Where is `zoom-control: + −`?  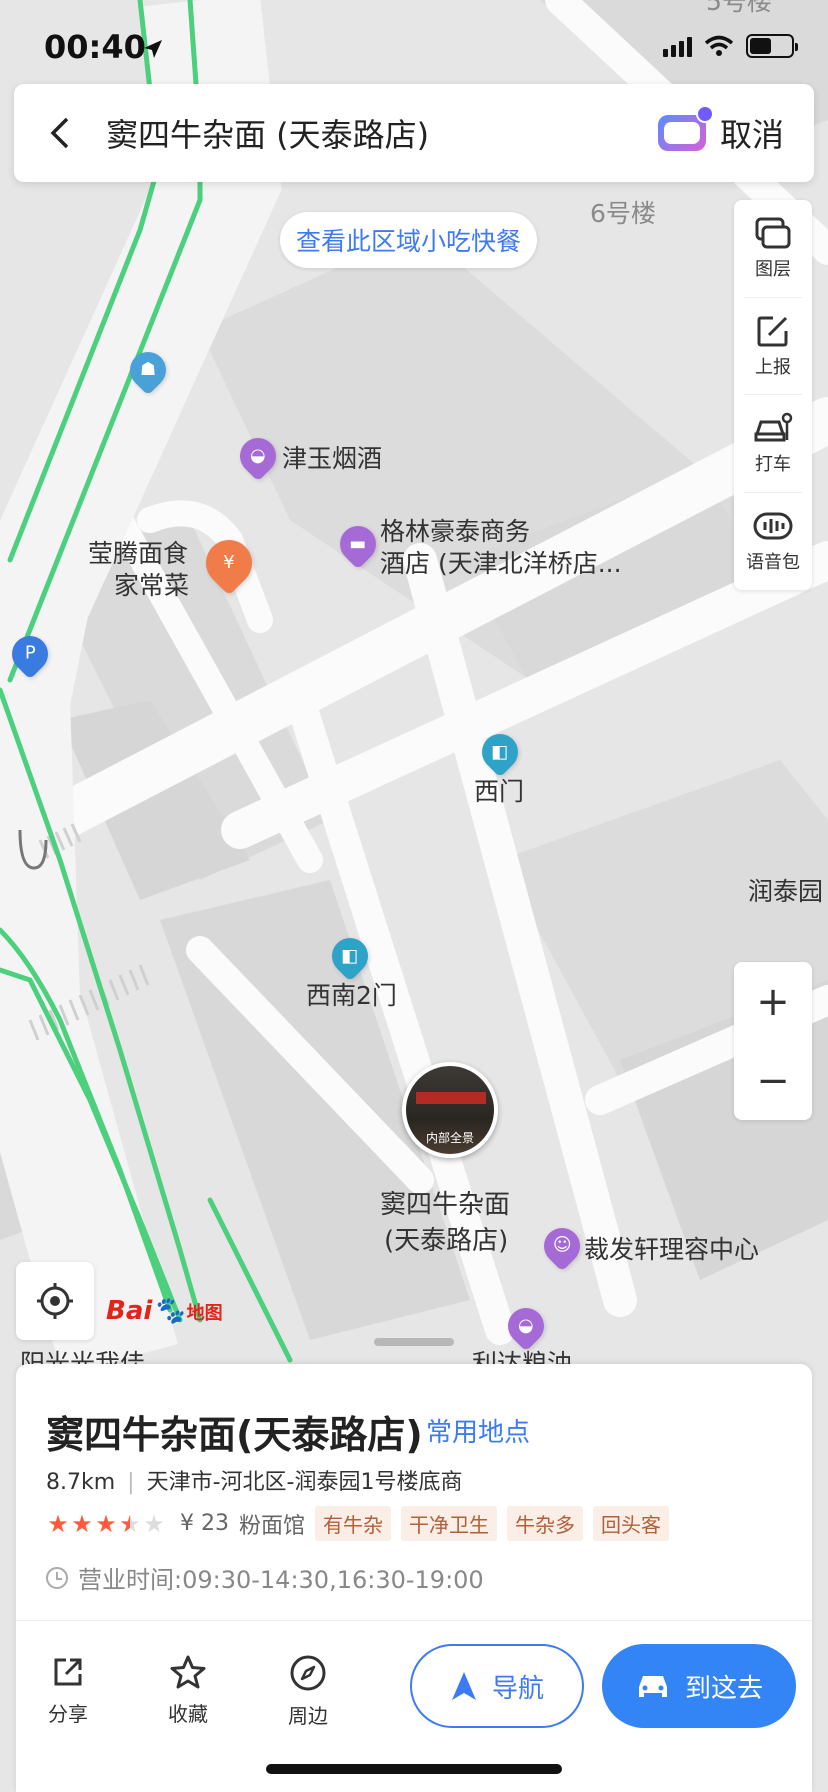
zoom-control: + − is located at coordinates (773, 1041).